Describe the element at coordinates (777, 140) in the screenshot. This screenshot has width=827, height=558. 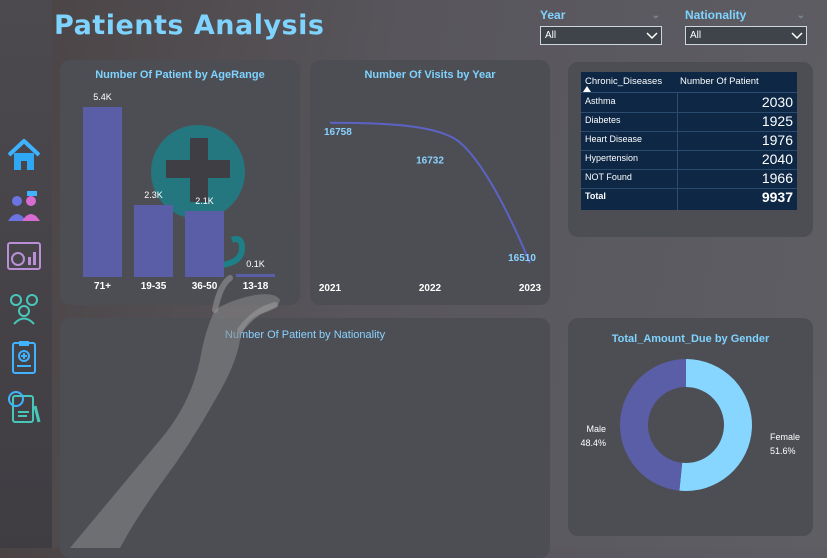
I see `disease-count: 1976` at that location.